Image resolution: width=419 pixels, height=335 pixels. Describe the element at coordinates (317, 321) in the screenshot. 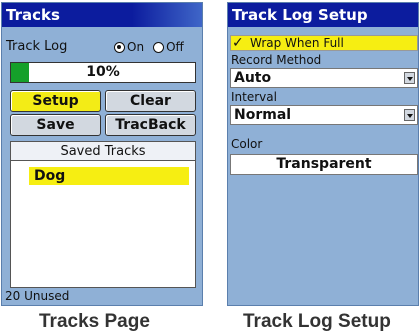

I see `caption-track-log-setup: Track Log Setup` at that location.